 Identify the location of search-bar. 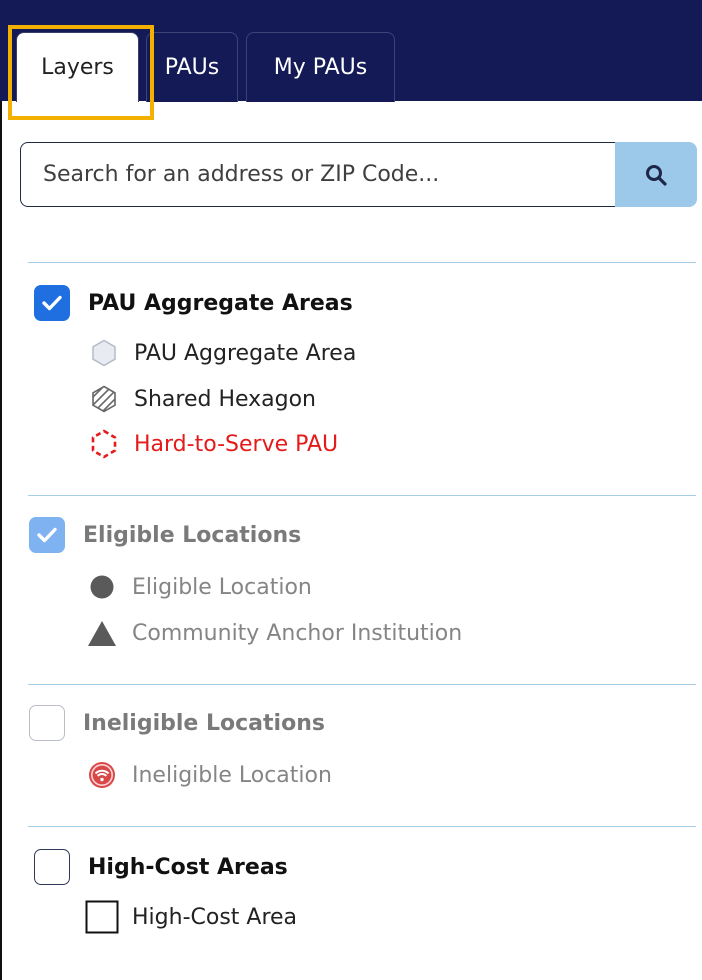
(358, 174).